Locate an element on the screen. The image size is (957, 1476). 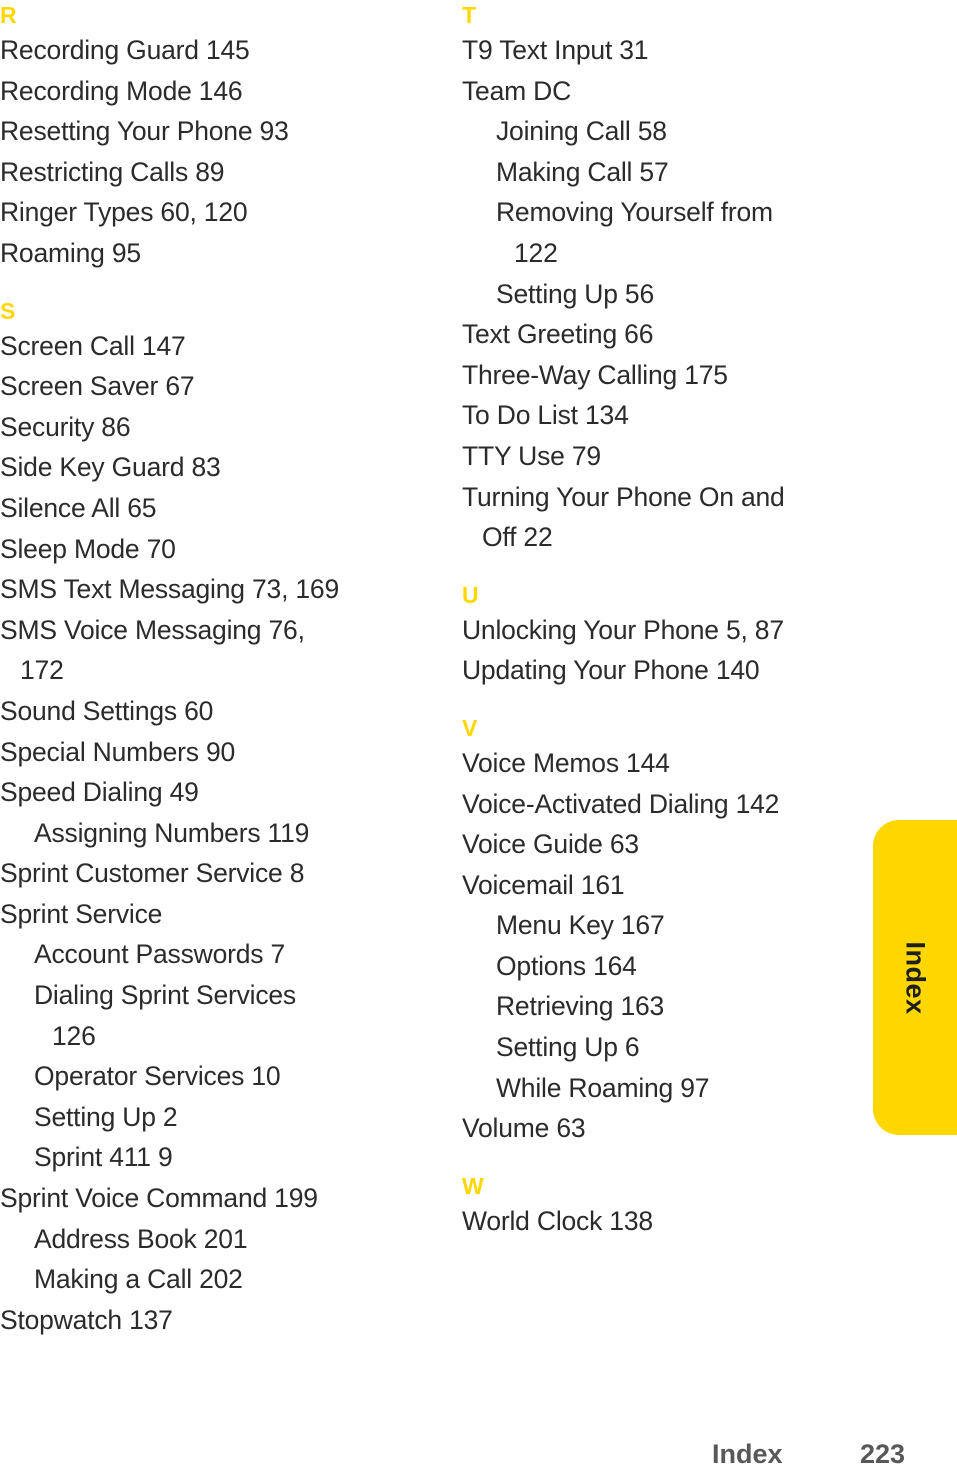
index-entry: Setting Up 6 is located at coordinates (662, 1047).